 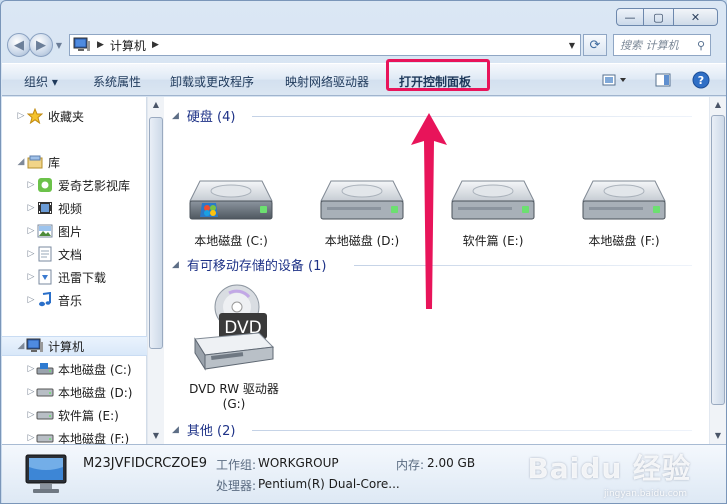 I want to click on tree-item-library-child: ▷ 爱奇艺影视库, so click(x=78, y=185).